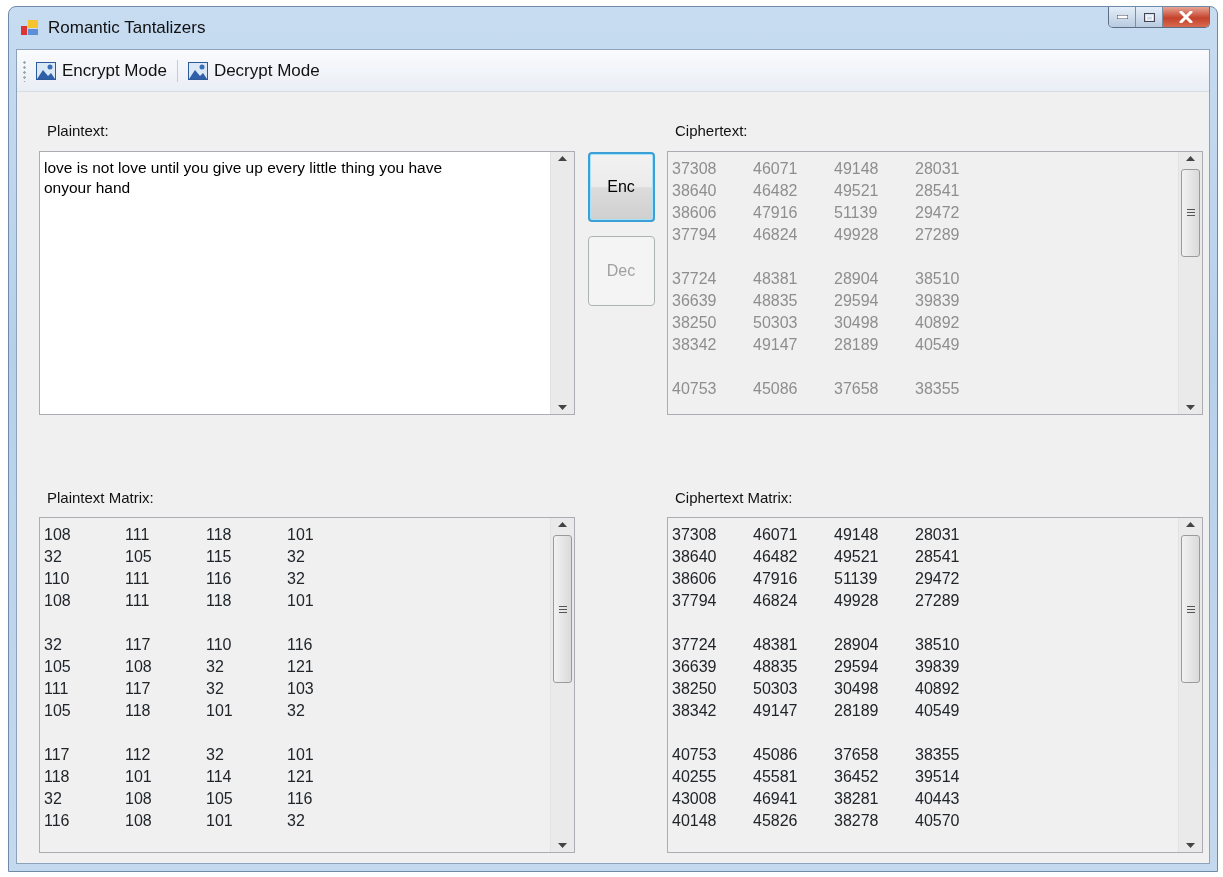  Describe the element at coordinates (244, 177) in the screenshot. I see `plaintext-value: love is not love until you give up every little thing you have onyour hand` at that location.